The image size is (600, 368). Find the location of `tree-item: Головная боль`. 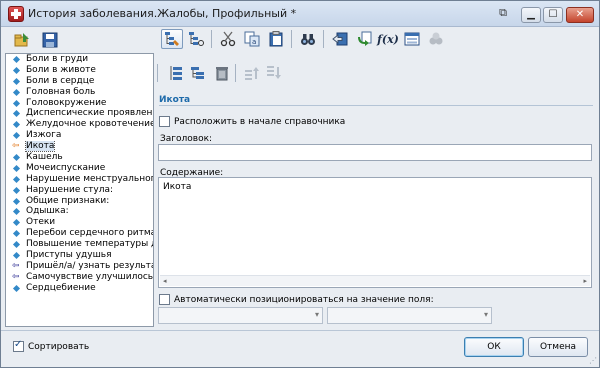

tree-item: Головная боль is located at coordinates (79, 92).